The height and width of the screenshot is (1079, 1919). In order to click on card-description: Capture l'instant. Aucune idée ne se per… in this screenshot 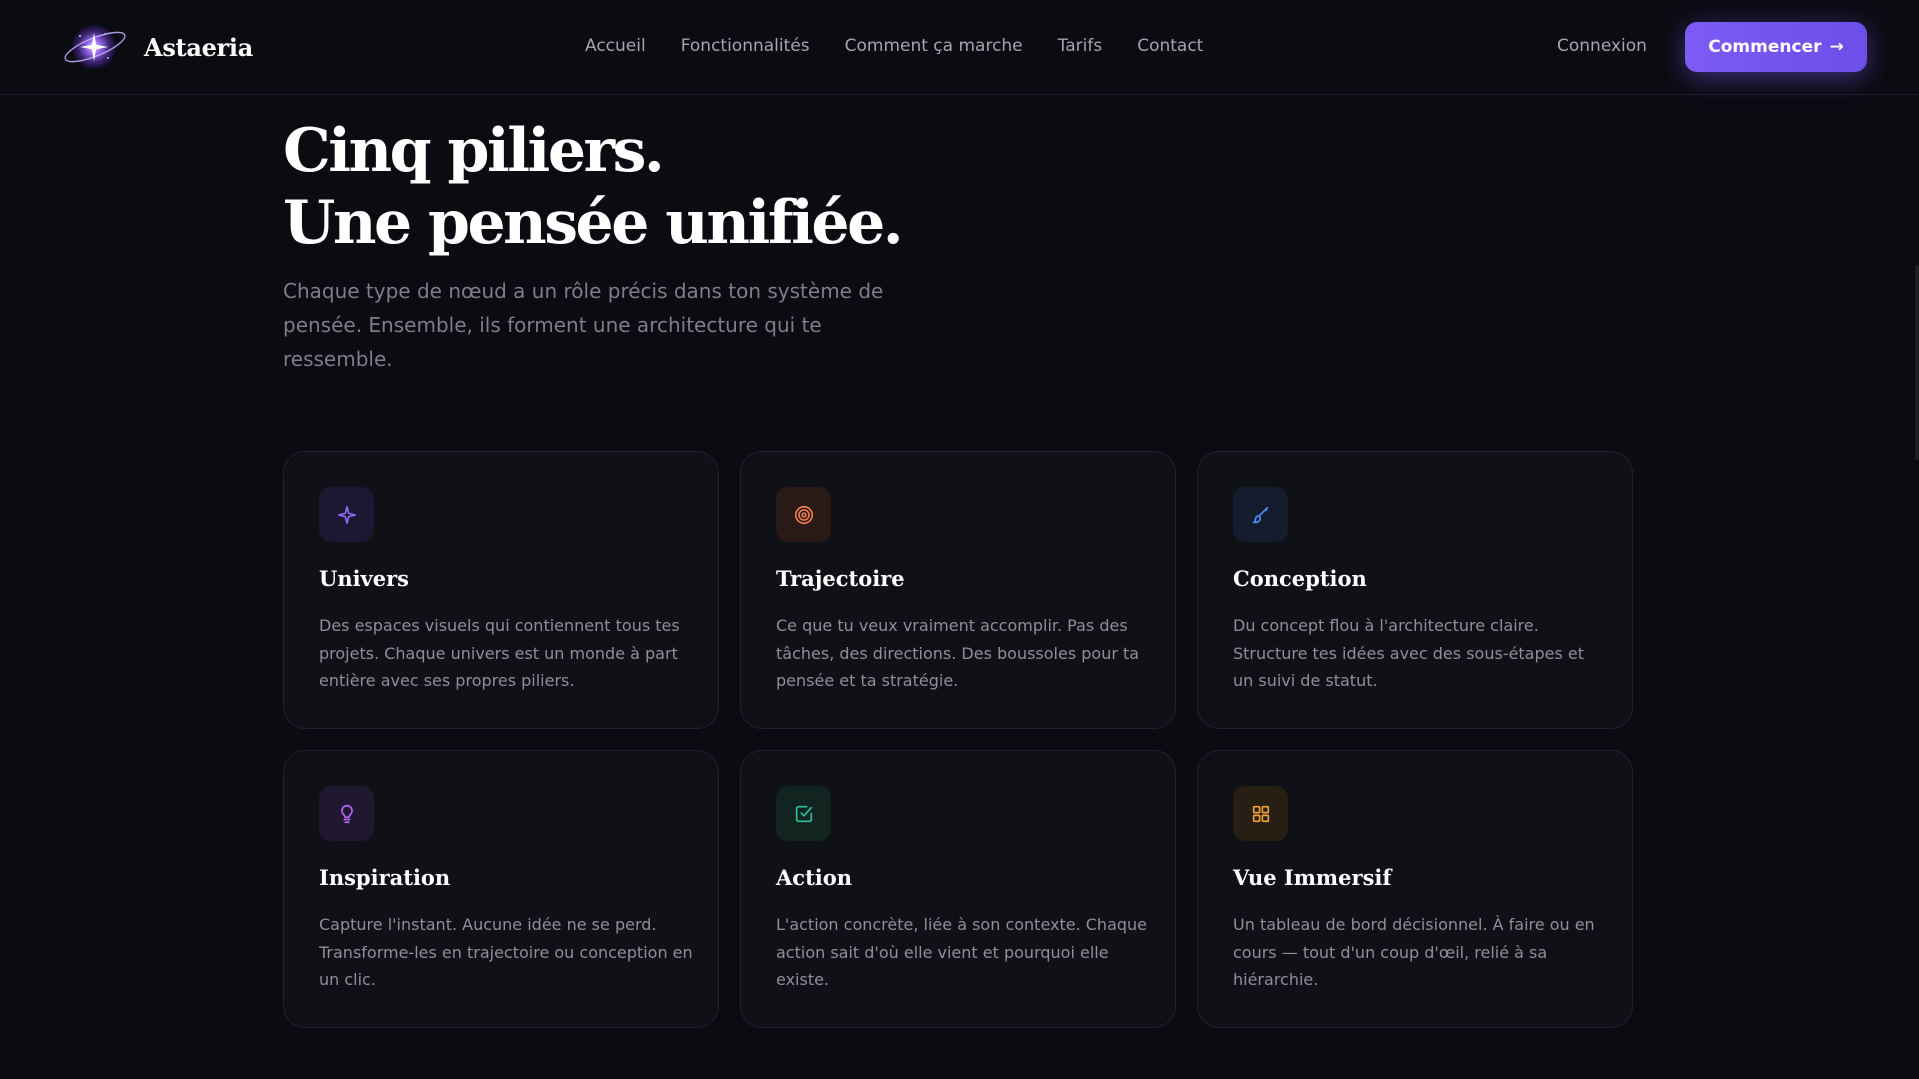, I will do `click(506, 952)`.